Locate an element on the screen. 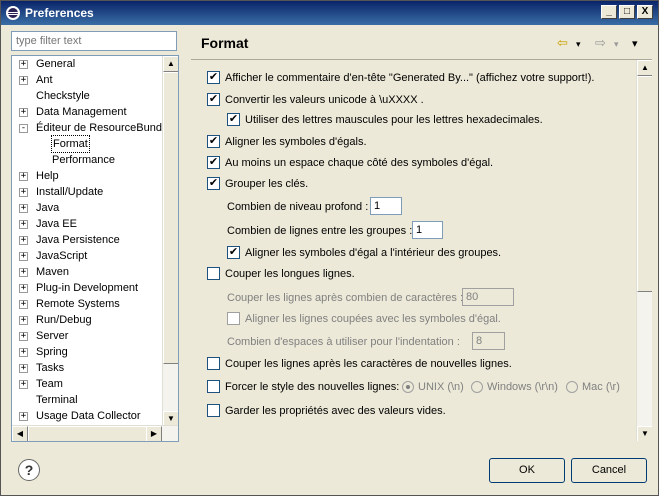 The height and width of the screenshot is (496, 659). filter-input is located at coordinates (94, 41).